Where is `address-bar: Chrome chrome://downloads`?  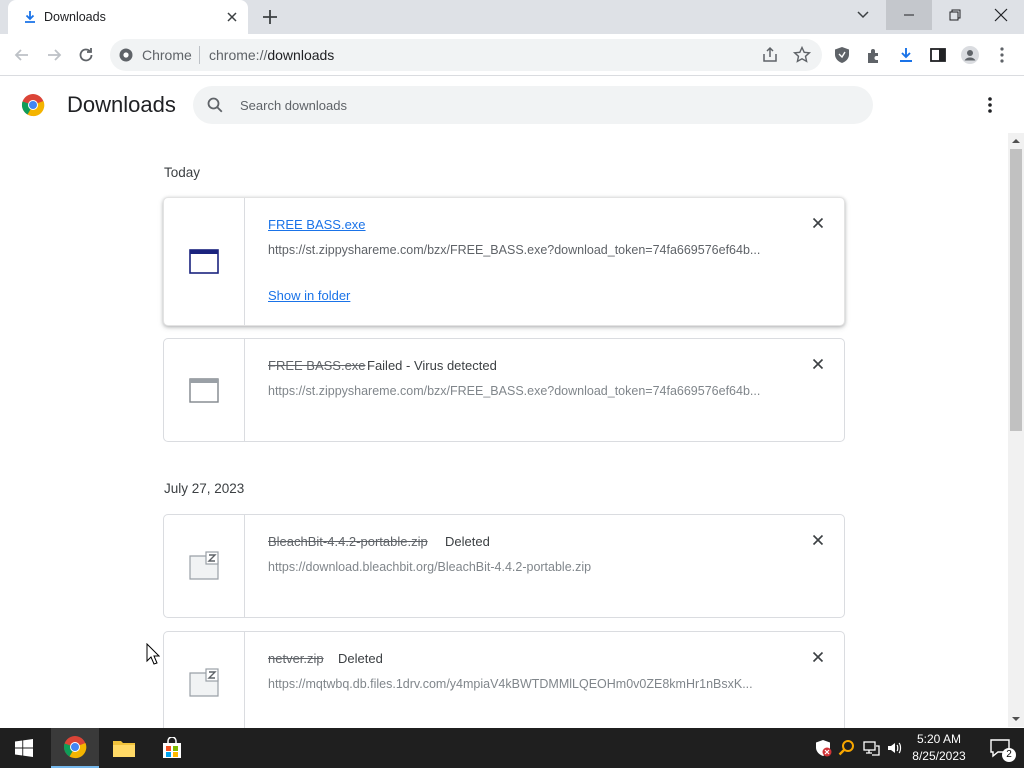
address-bar: Chrome chrome://downloads is located at coordinates (466, 55).